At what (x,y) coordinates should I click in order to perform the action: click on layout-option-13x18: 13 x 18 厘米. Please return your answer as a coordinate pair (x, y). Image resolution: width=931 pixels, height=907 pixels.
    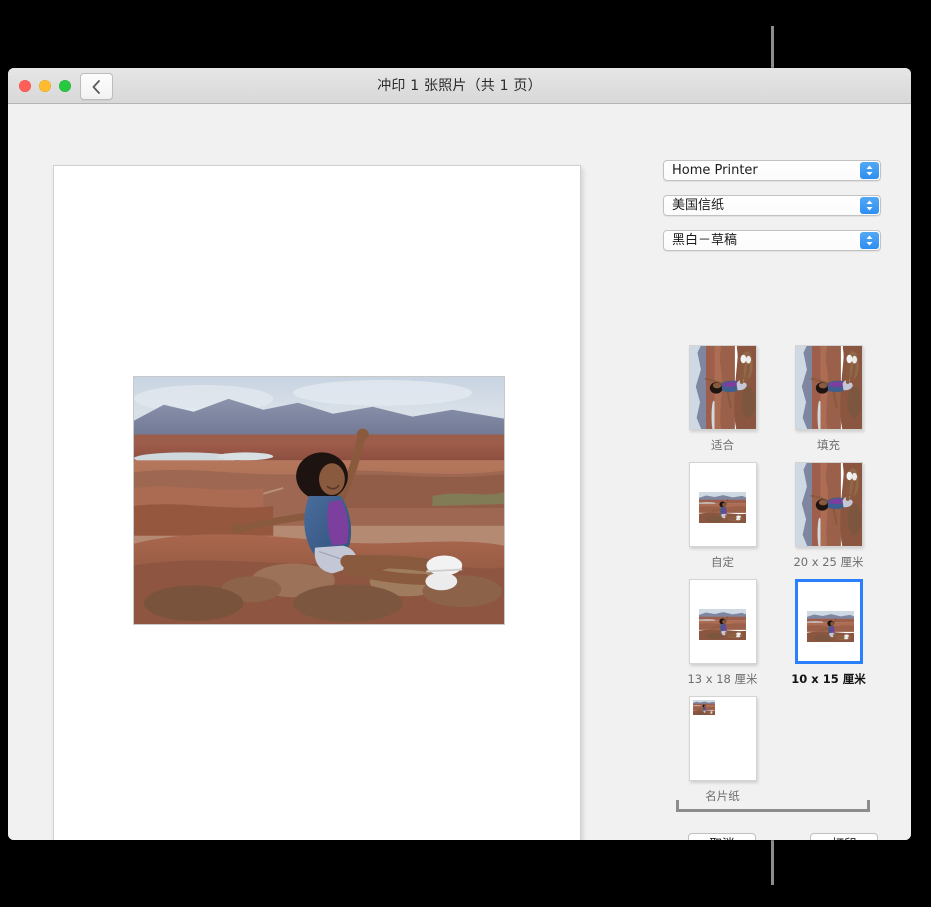
    Looking at the image, I should click on (722, 633).